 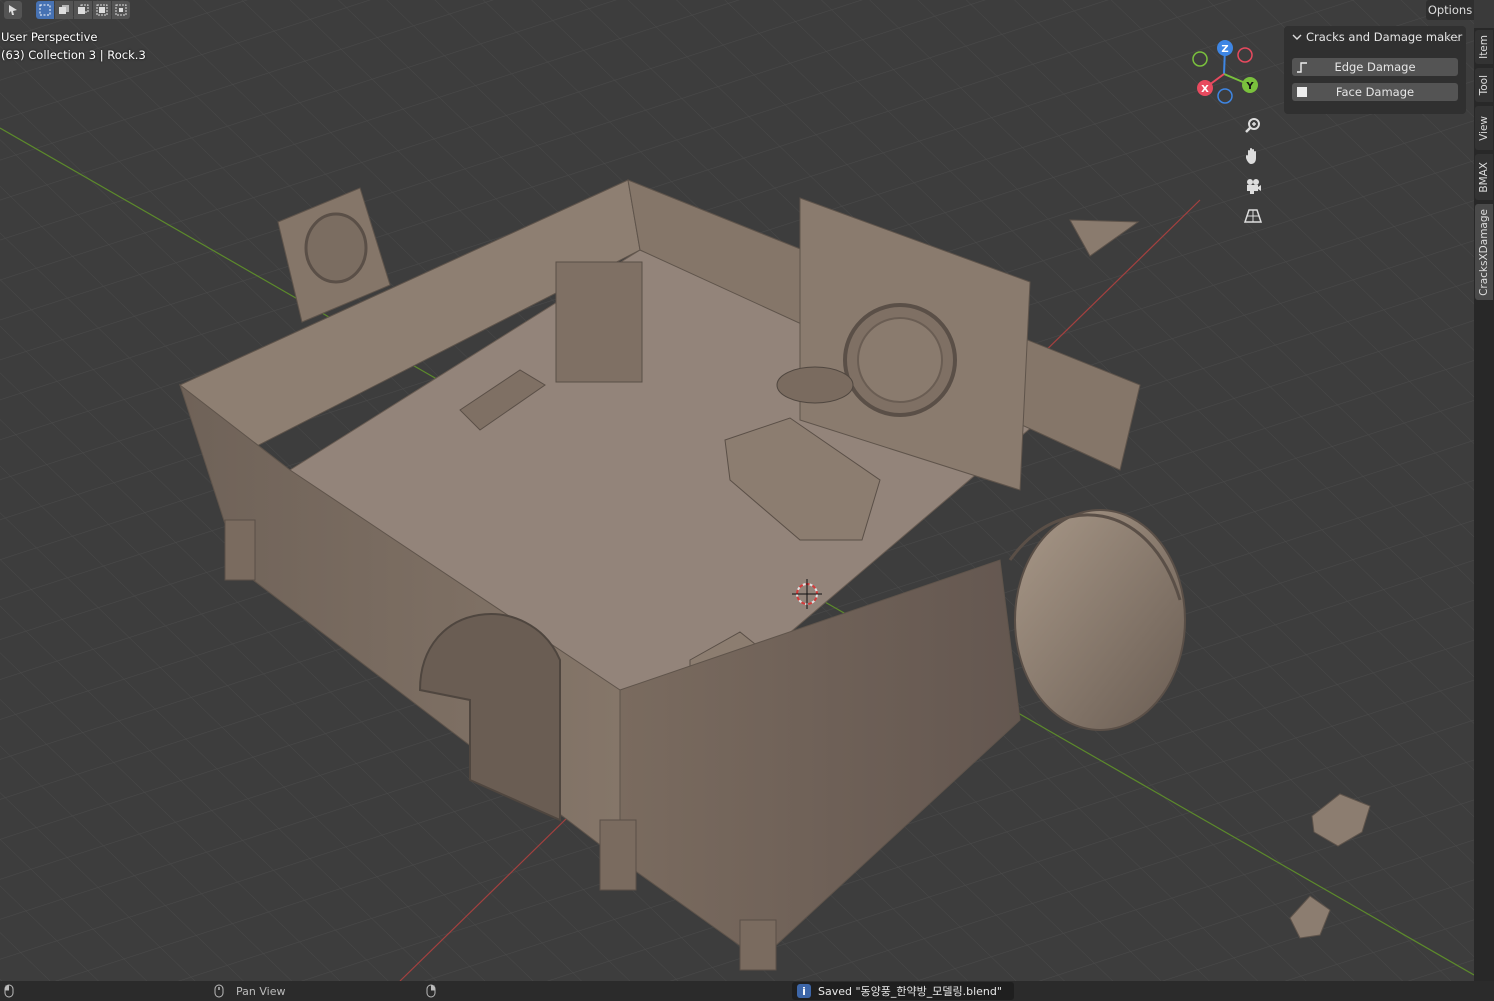 I want to click on status-right-mouse, so click(x=431, y=991).